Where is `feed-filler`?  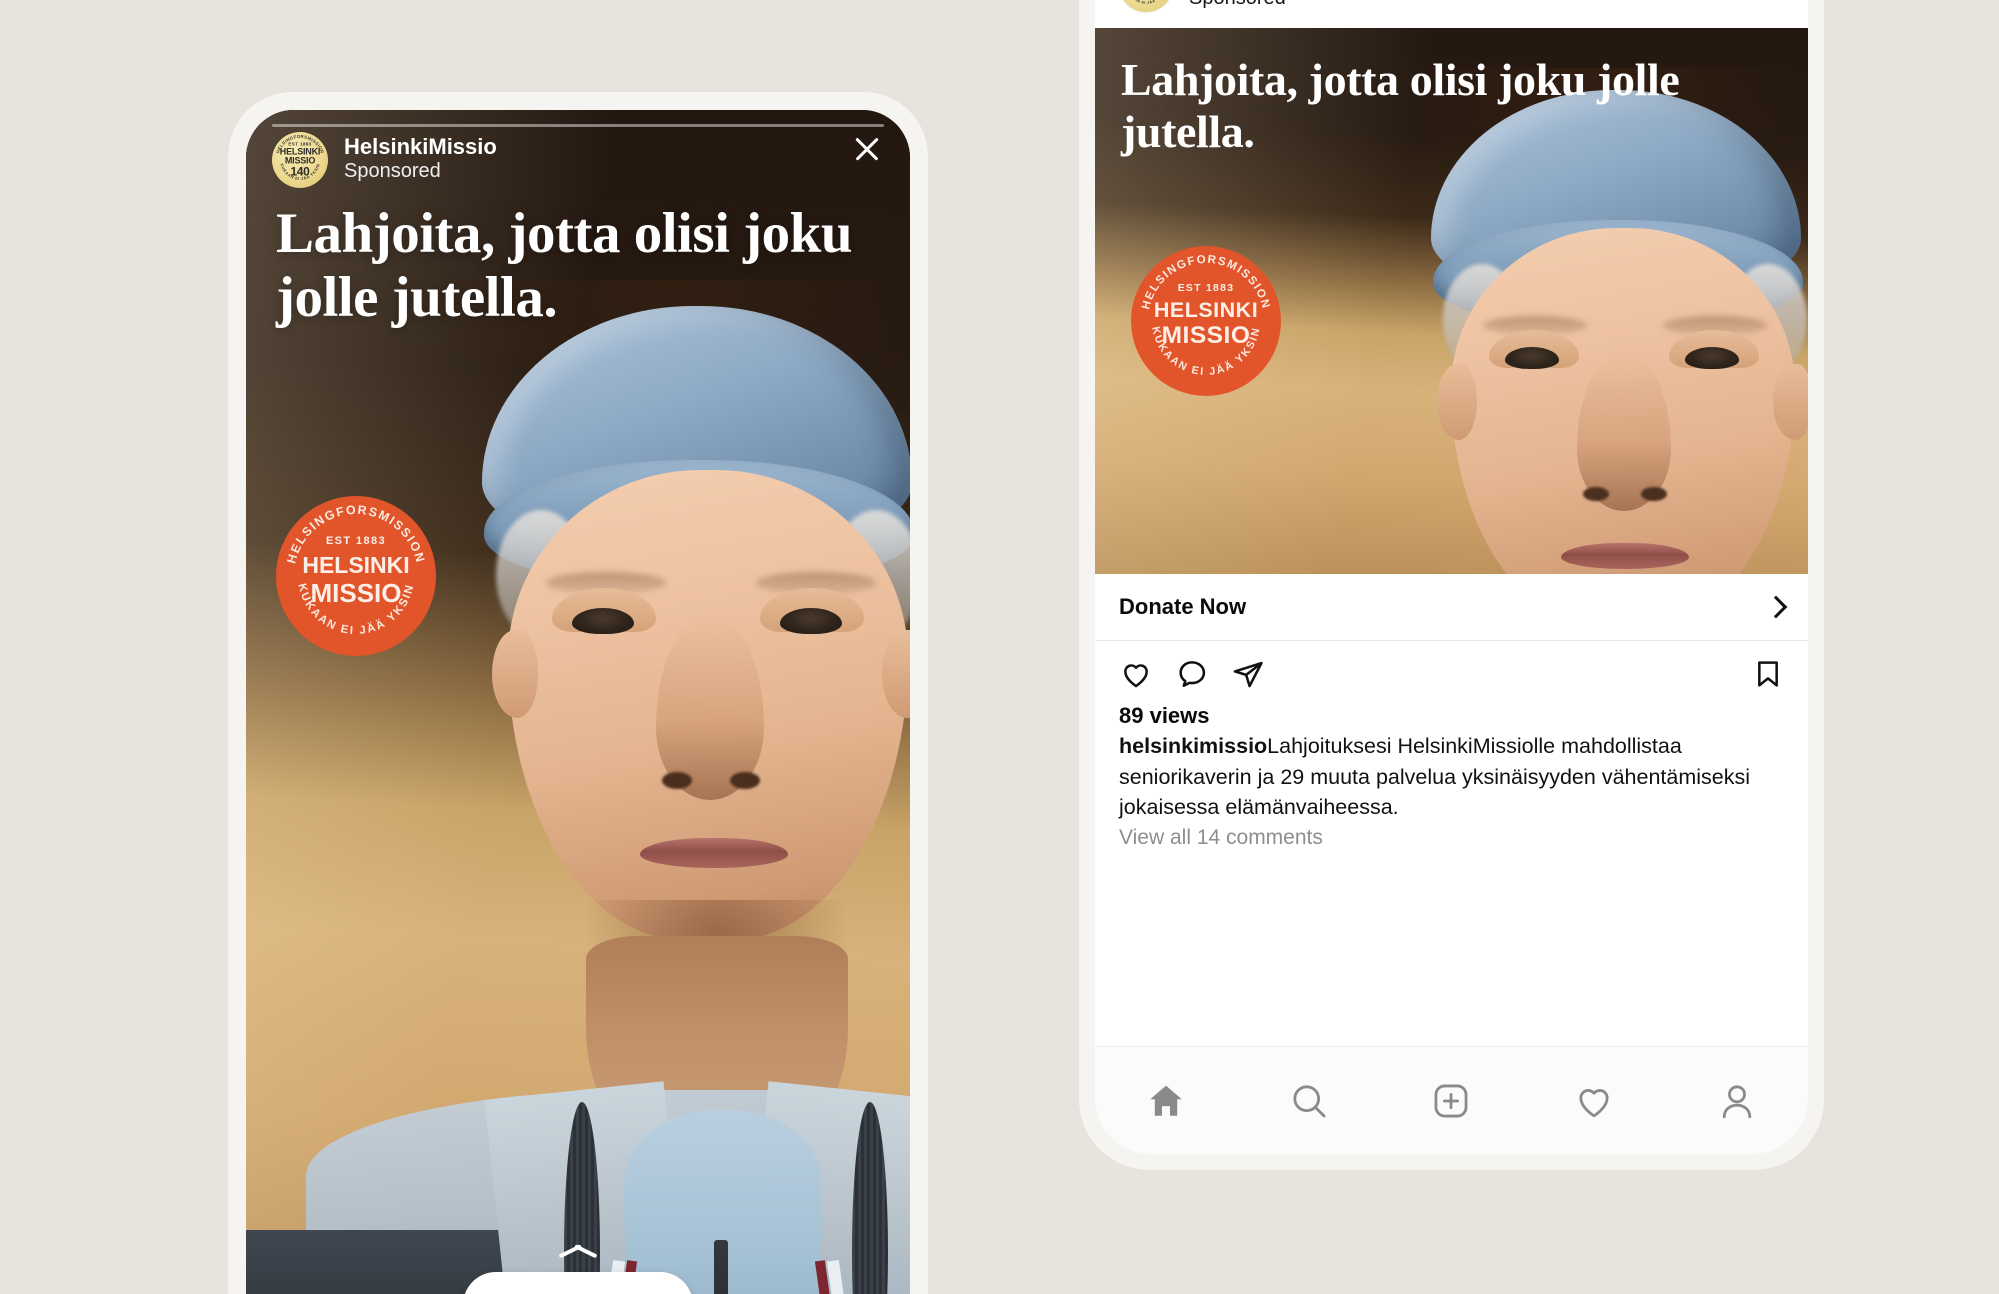 feed-filler is located at coordinates (1451, 947).